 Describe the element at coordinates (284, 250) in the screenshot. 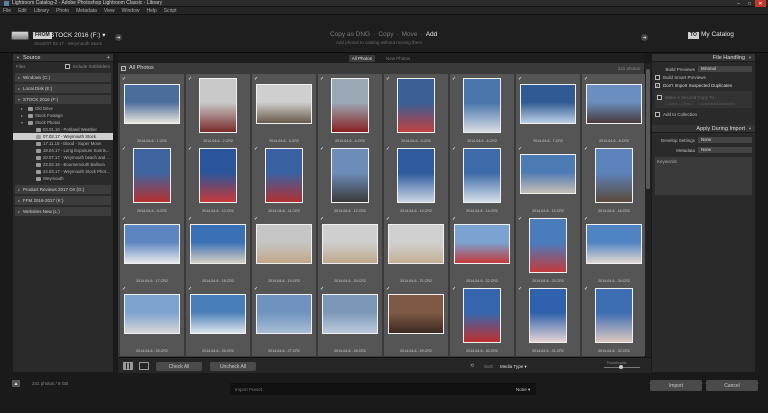

I see `photo-thumbnail-cell: ✓ 2014-04-6 - 19.CR2` at that location.